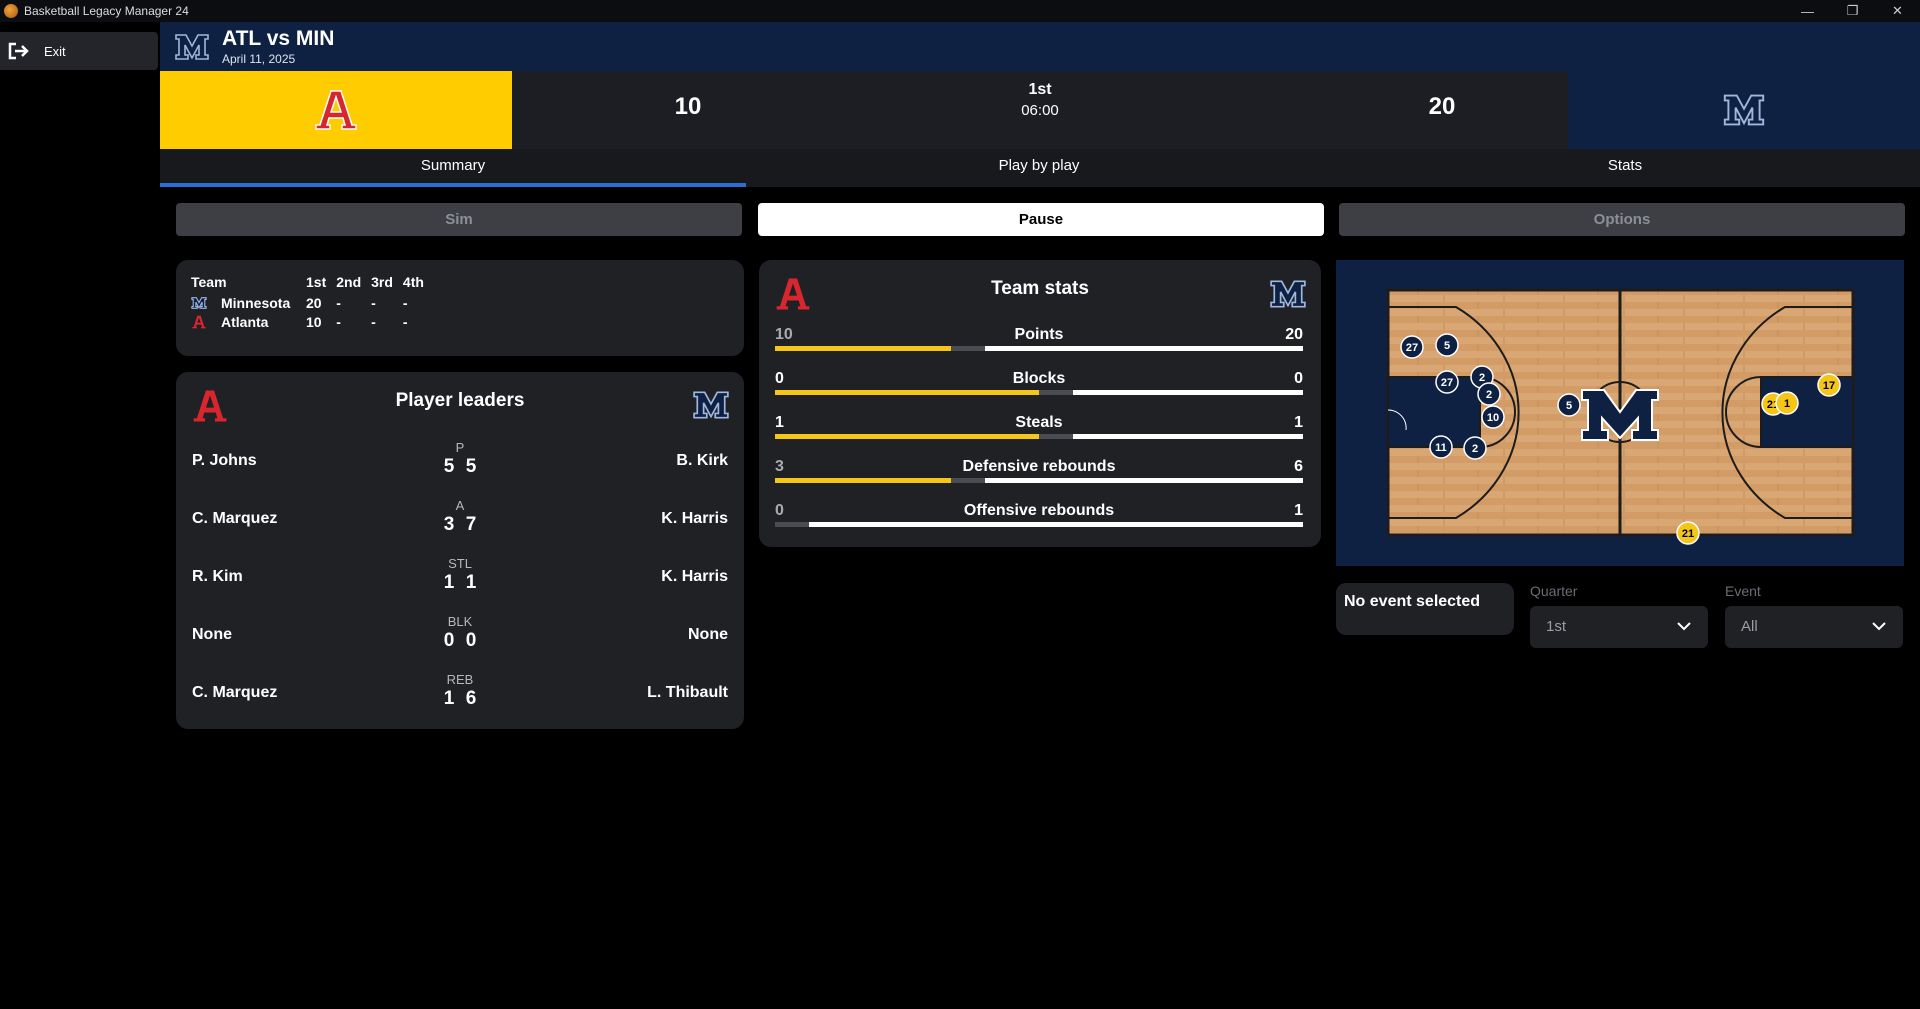  Describe the element at coordinates (382, 282) in the screenshot. I see `col-header: 3rd` at that location.